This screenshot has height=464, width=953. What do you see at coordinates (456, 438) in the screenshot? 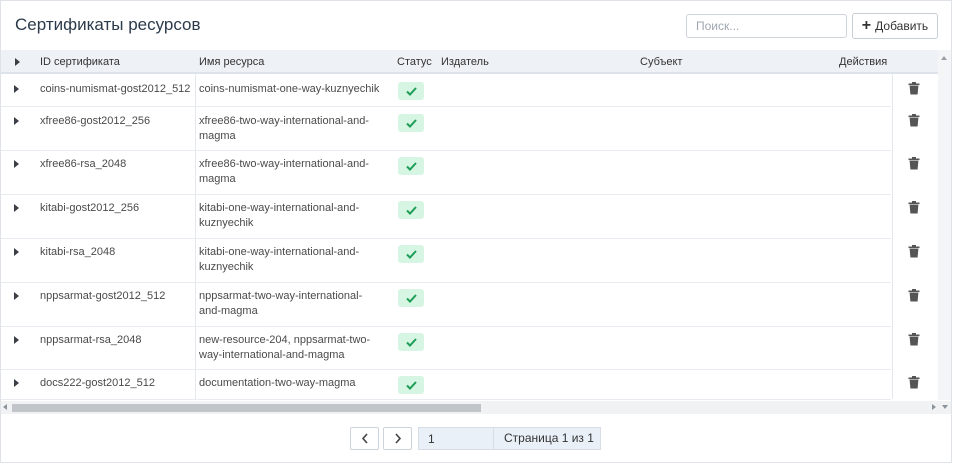
I see `page-number-input` at bounding box center [456, 438].